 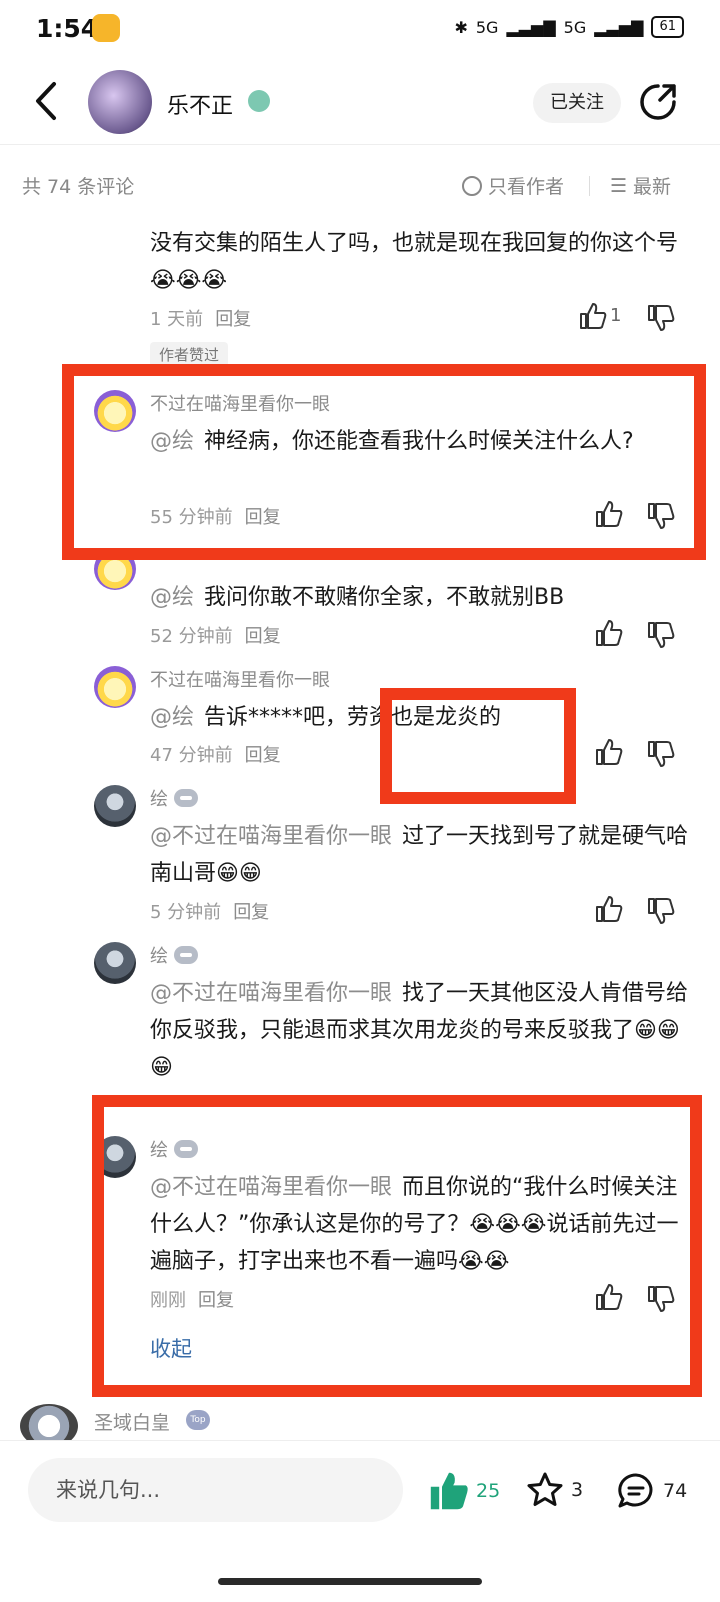 I want to click on battery-indicator: 61, so click(x=667, y=27).